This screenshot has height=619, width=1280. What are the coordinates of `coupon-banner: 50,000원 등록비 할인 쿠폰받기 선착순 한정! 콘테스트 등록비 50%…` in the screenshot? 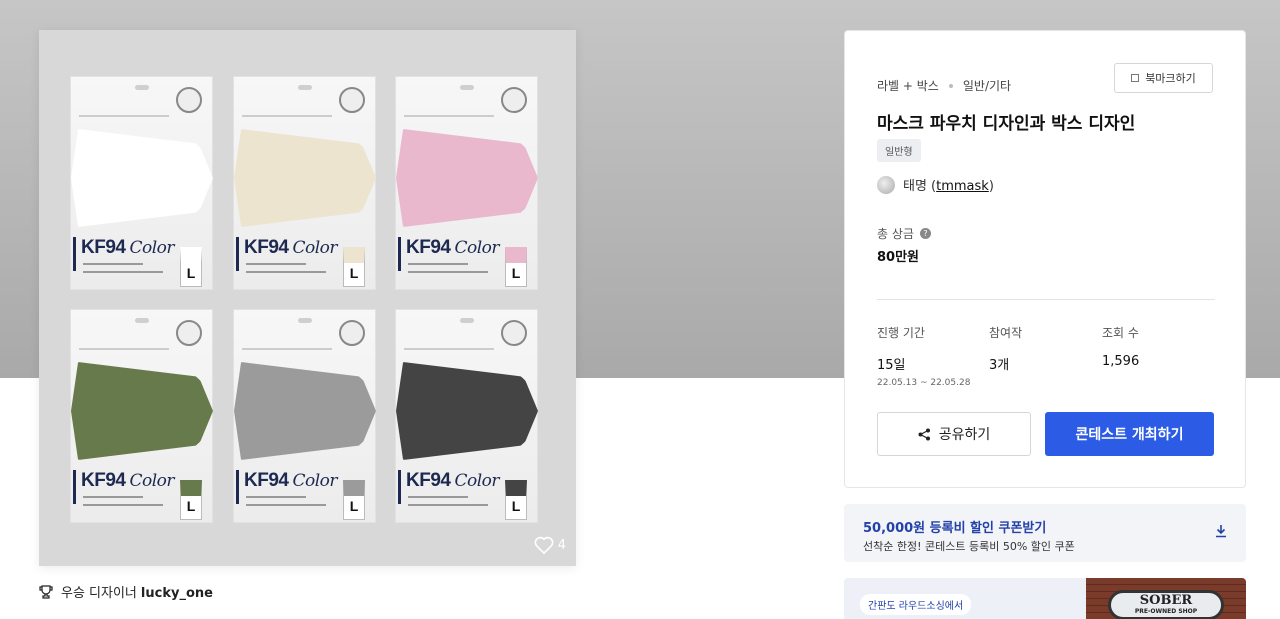 It's located at (1045, 533).